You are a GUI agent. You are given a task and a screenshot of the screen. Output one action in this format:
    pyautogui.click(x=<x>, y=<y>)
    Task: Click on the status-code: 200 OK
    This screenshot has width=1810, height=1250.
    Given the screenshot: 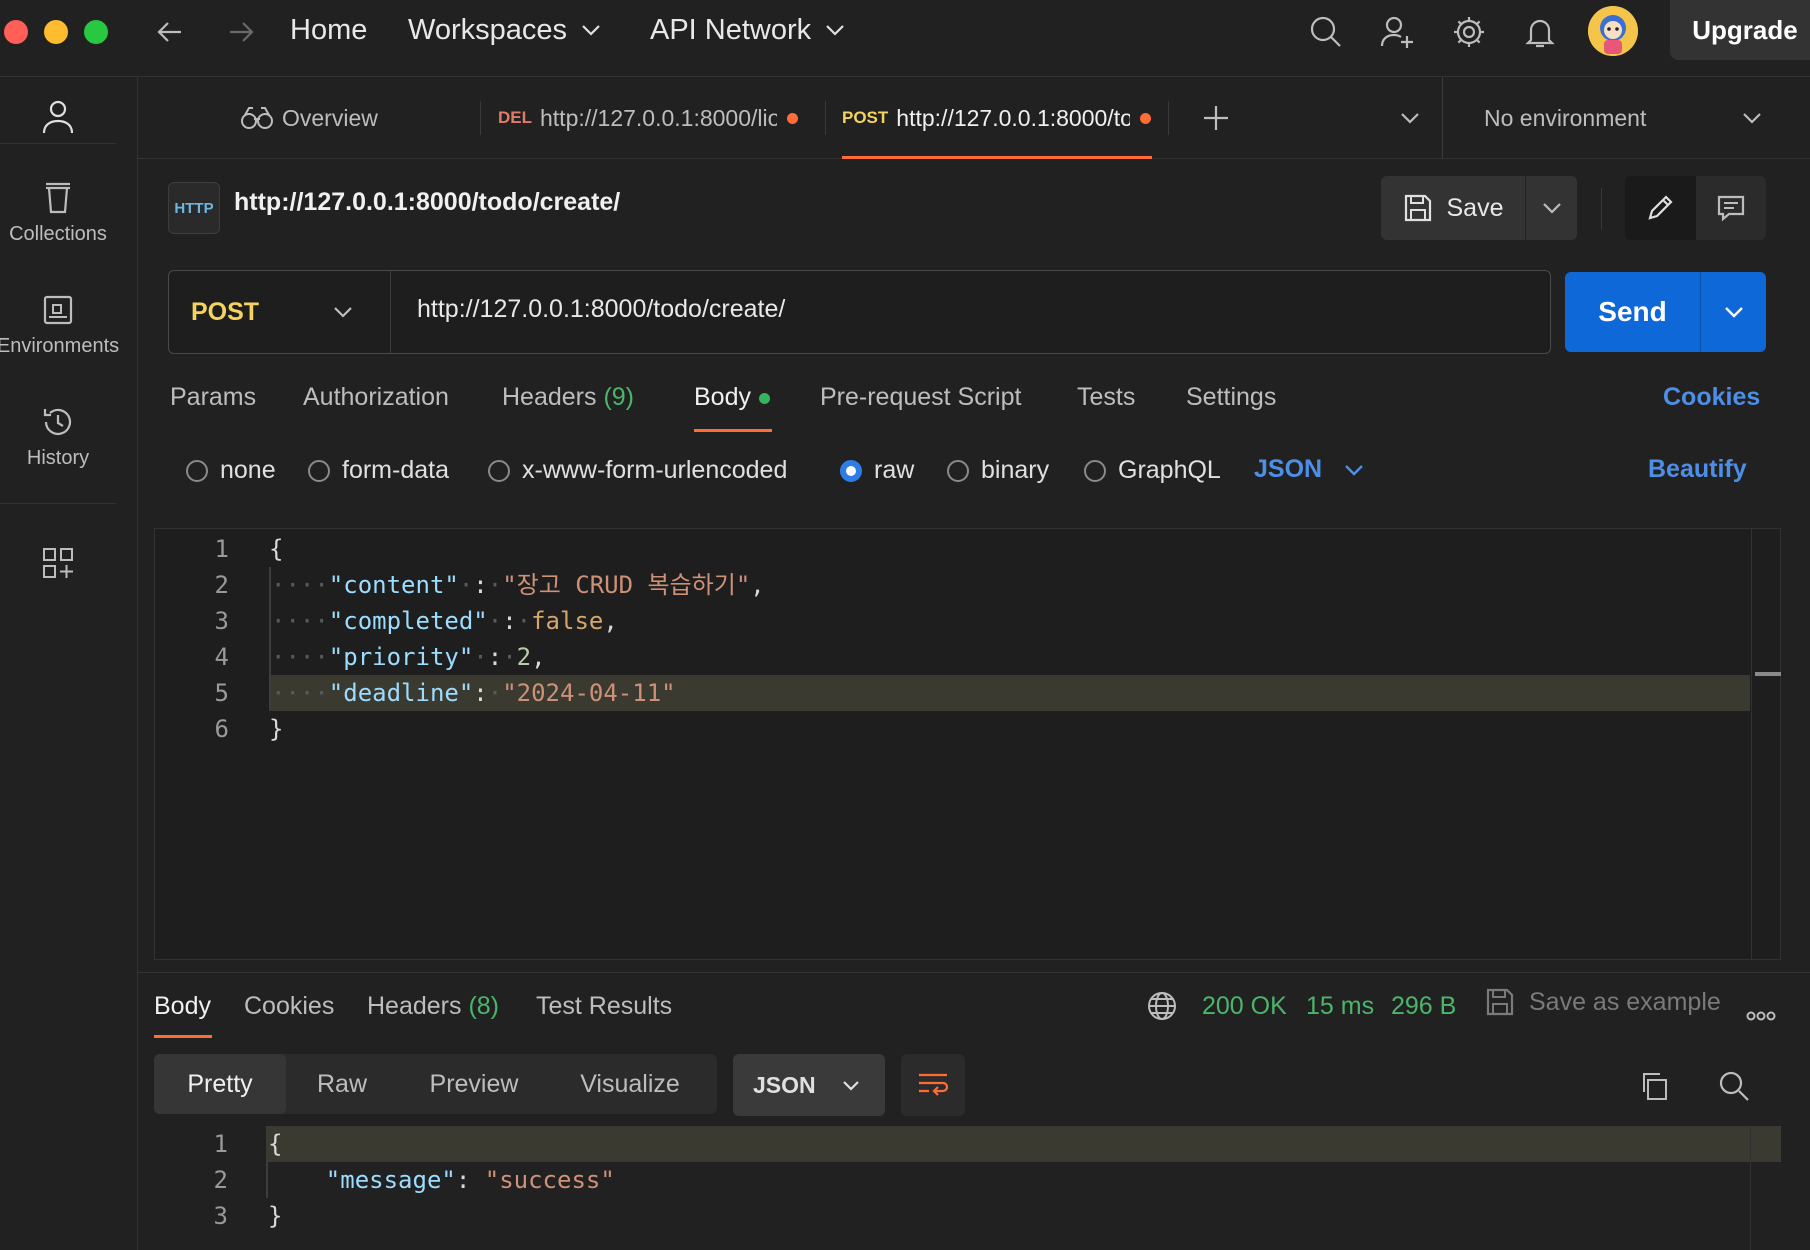 What is the action you would take?
    pyautogui.click(x=1244, y=1006)
    